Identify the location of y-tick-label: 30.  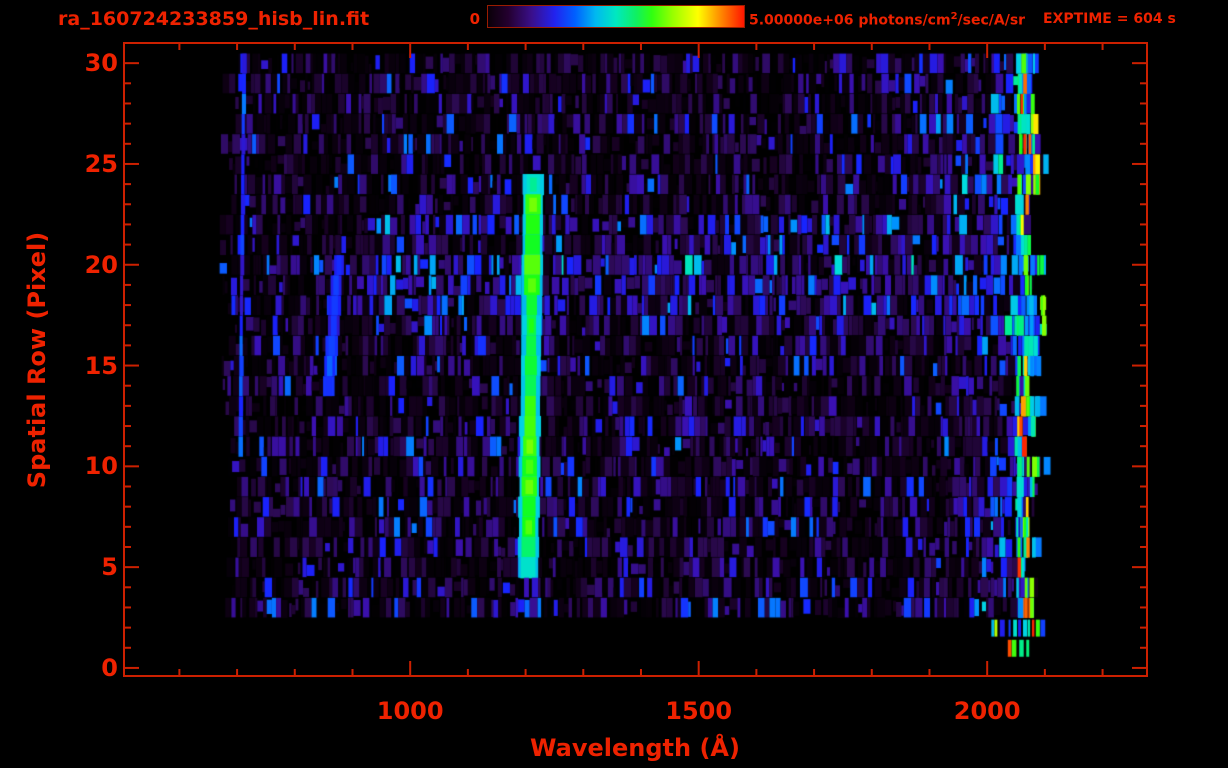
(101, 63).